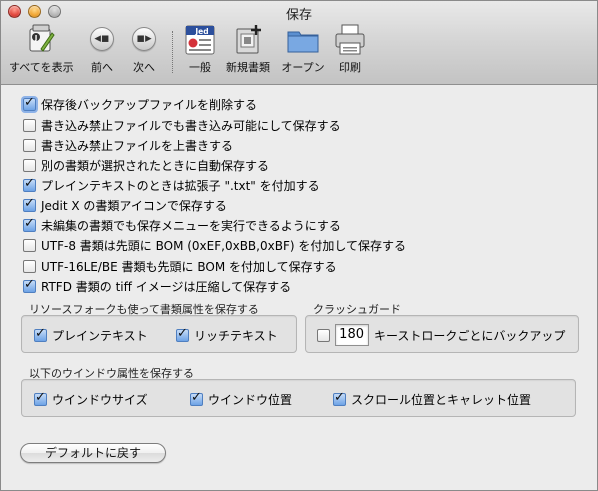 This screenshot has height=491, width=598. What do you see at coordinates (298, 398) in the screenshot?
I see `window-attributes-group: ウインドウサイズ ウインドウ位置 スクロール位置とキャレット位置` at bounding box center [298, 398].